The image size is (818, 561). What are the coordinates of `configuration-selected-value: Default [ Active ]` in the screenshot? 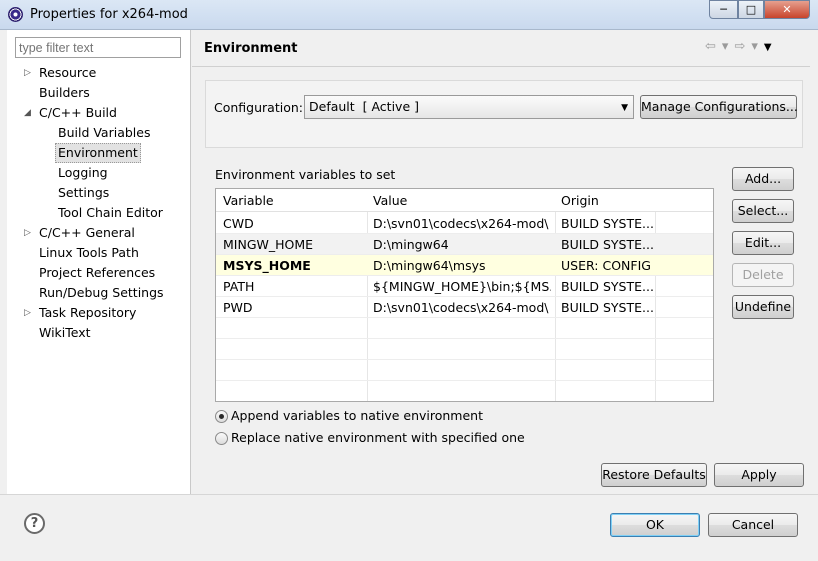 It's located at (364, 106).